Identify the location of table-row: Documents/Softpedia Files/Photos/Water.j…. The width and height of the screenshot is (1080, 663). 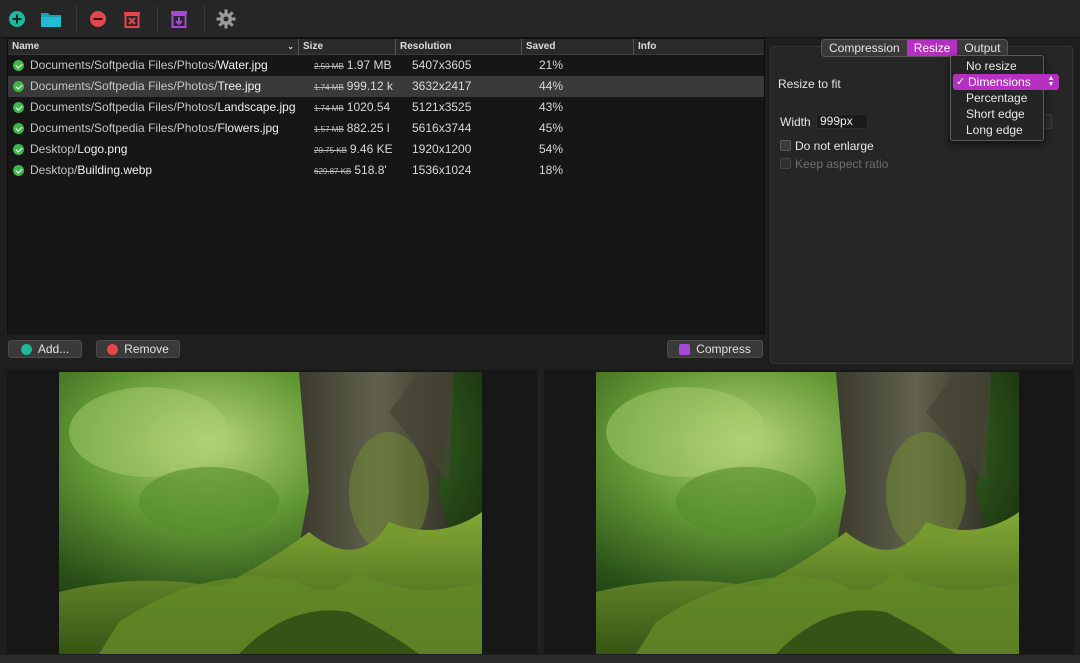
(386, 65).